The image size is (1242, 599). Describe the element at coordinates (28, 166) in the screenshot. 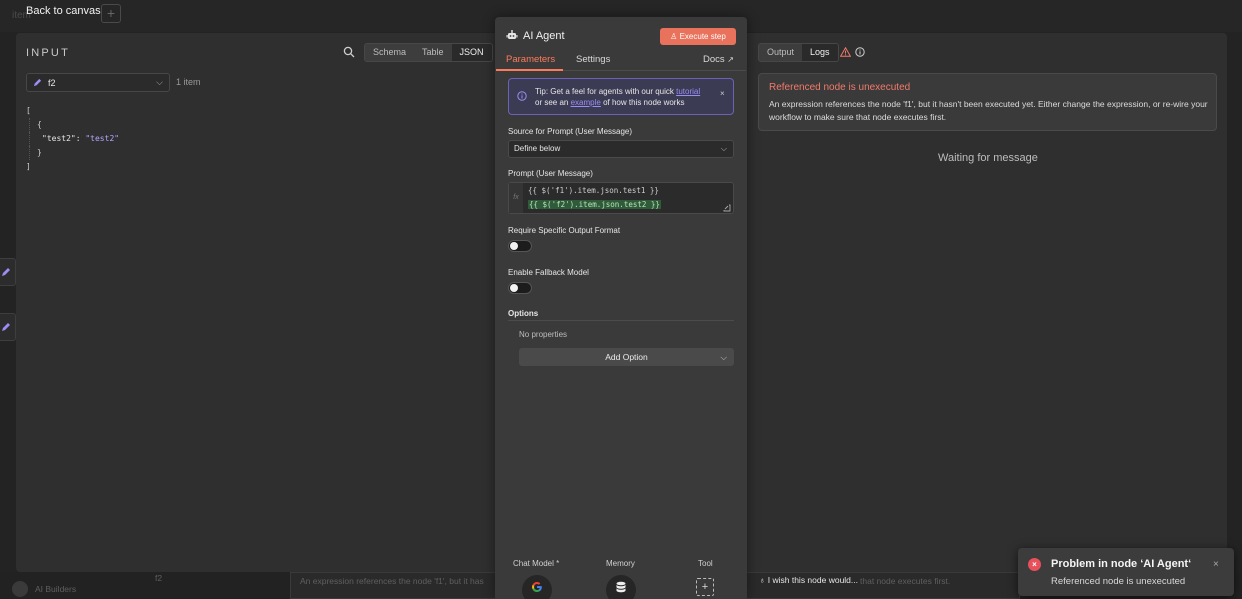

I see `json-bracket-close: ]` at that location.